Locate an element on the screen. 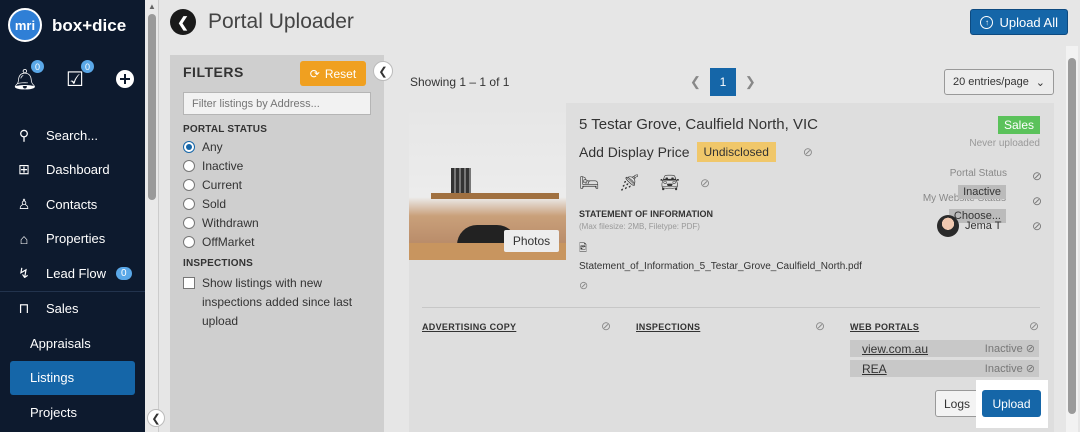 This screenshot has height=432, width=1080. portal-status-label: Portal Status is located at coordinates (978, 173).